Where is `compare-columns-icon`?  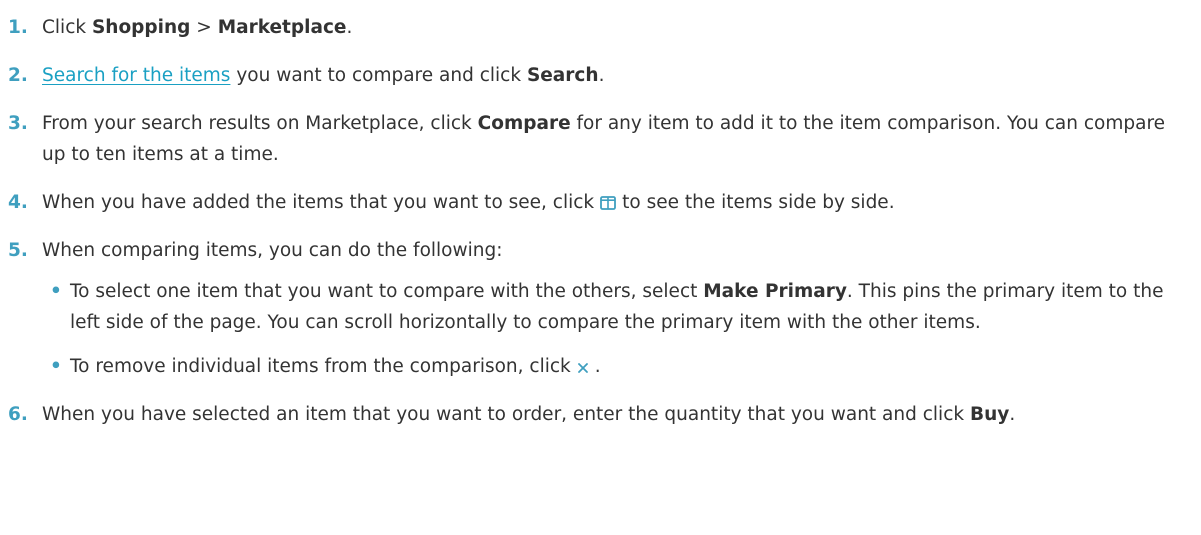 compare-columns-icon is located at coordinates (608, 203).